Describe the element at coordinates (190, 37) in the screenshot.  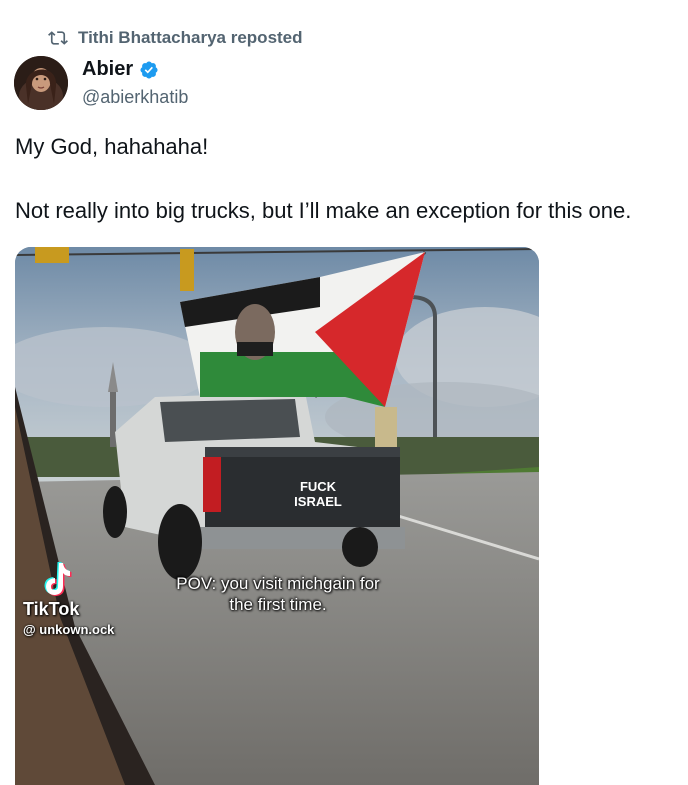
I see `repost-label: Tithi Bhattacharya reposted` at that location.